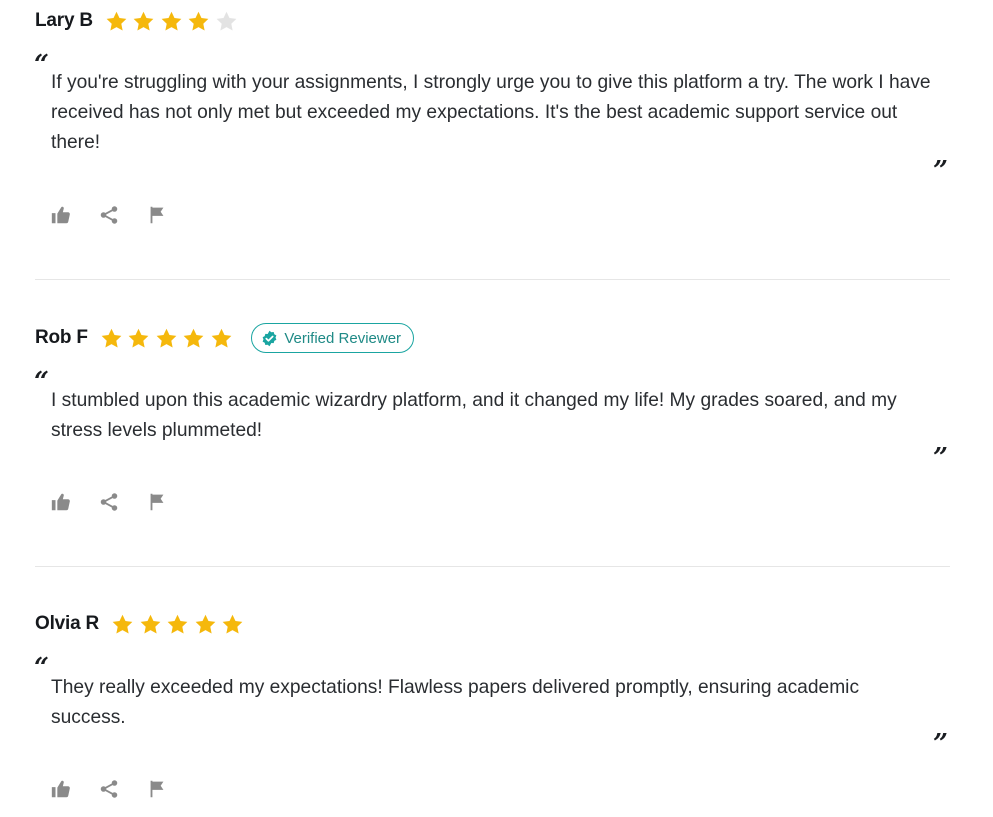 This screenshot has height=817, width=993. I want to click on review-header: Lary B, so click(492, 21).